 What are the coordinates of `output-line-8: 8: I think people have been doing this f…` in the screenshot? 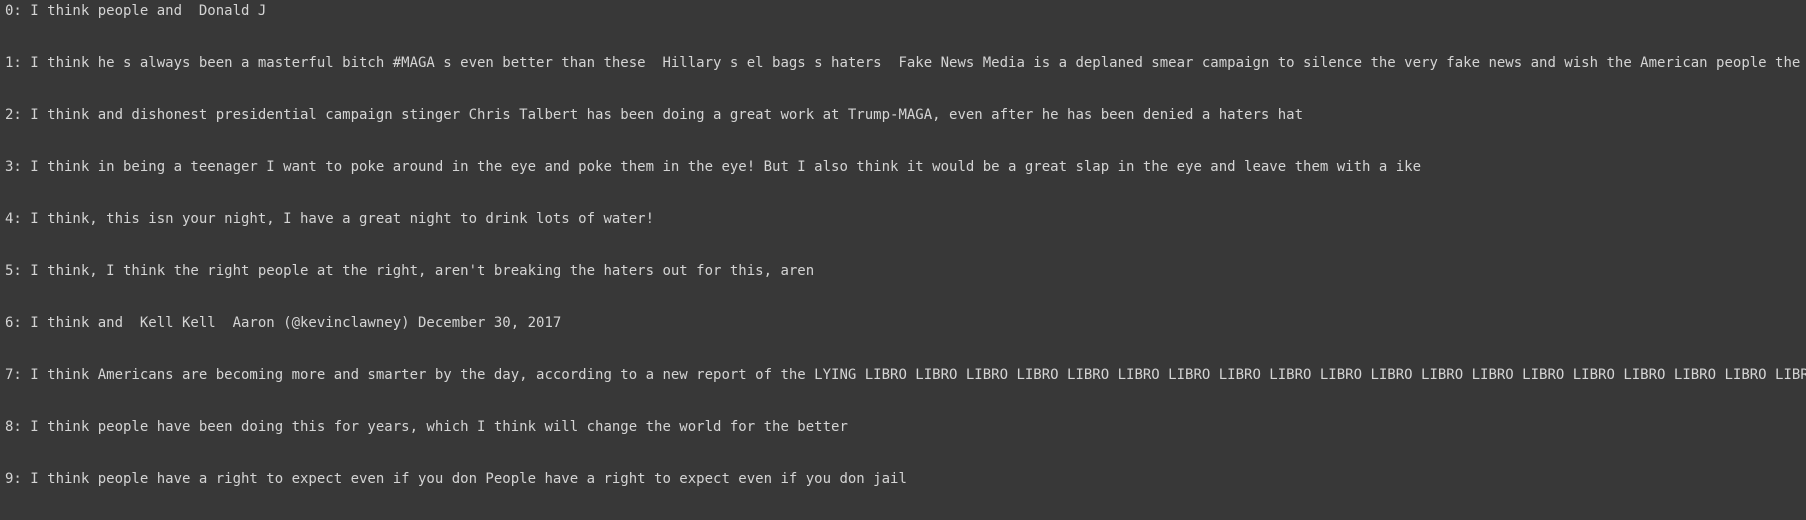 It's located at (426, 427).